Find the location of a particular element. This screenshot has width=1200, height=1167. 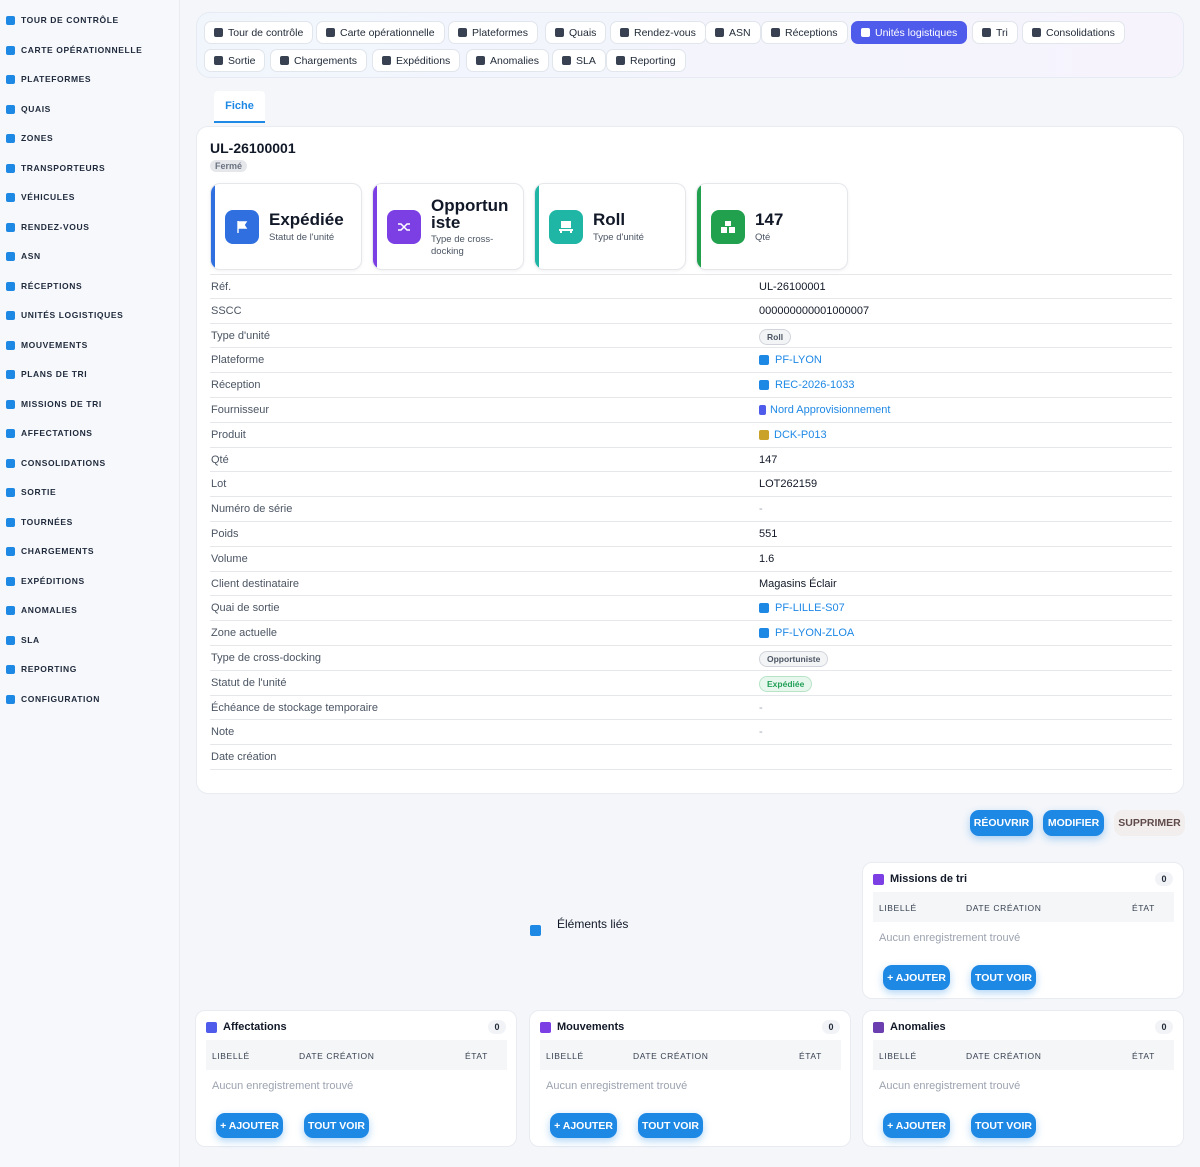

kpi-card-statut: Expédiée Statut de l'unité is located at coordinates (286, 226).